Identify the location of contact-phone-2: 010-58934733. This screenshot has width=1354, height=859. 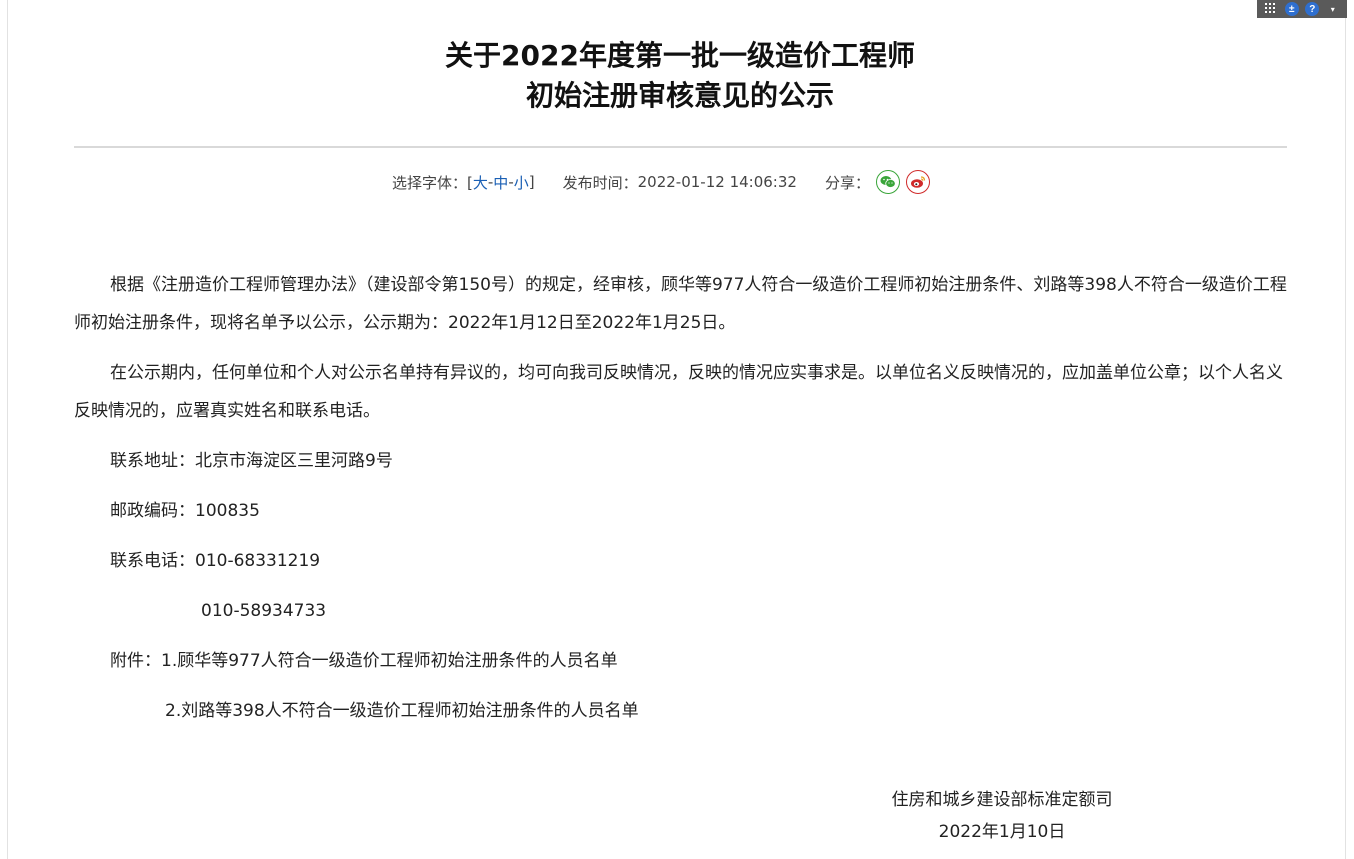
(264, 611).